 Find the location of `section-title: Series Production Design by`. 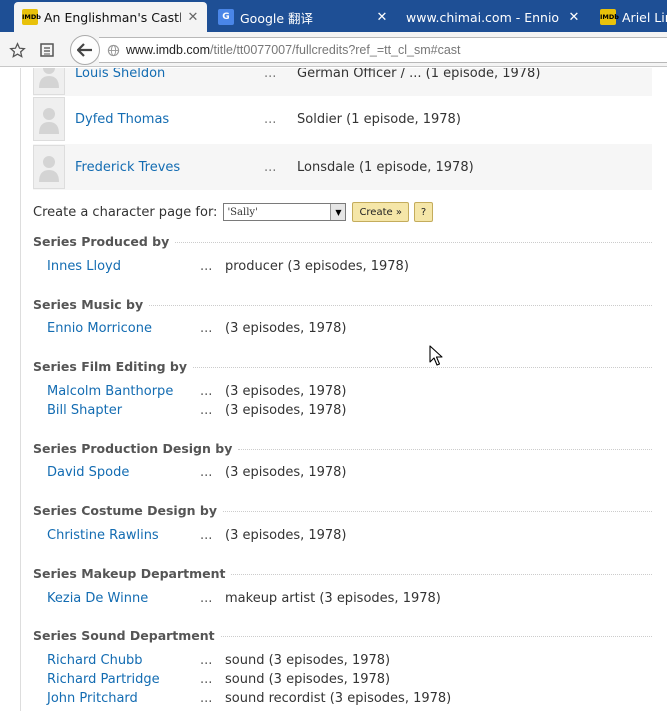

section-title: Series Production Design by is located at coordinates (133, 448).